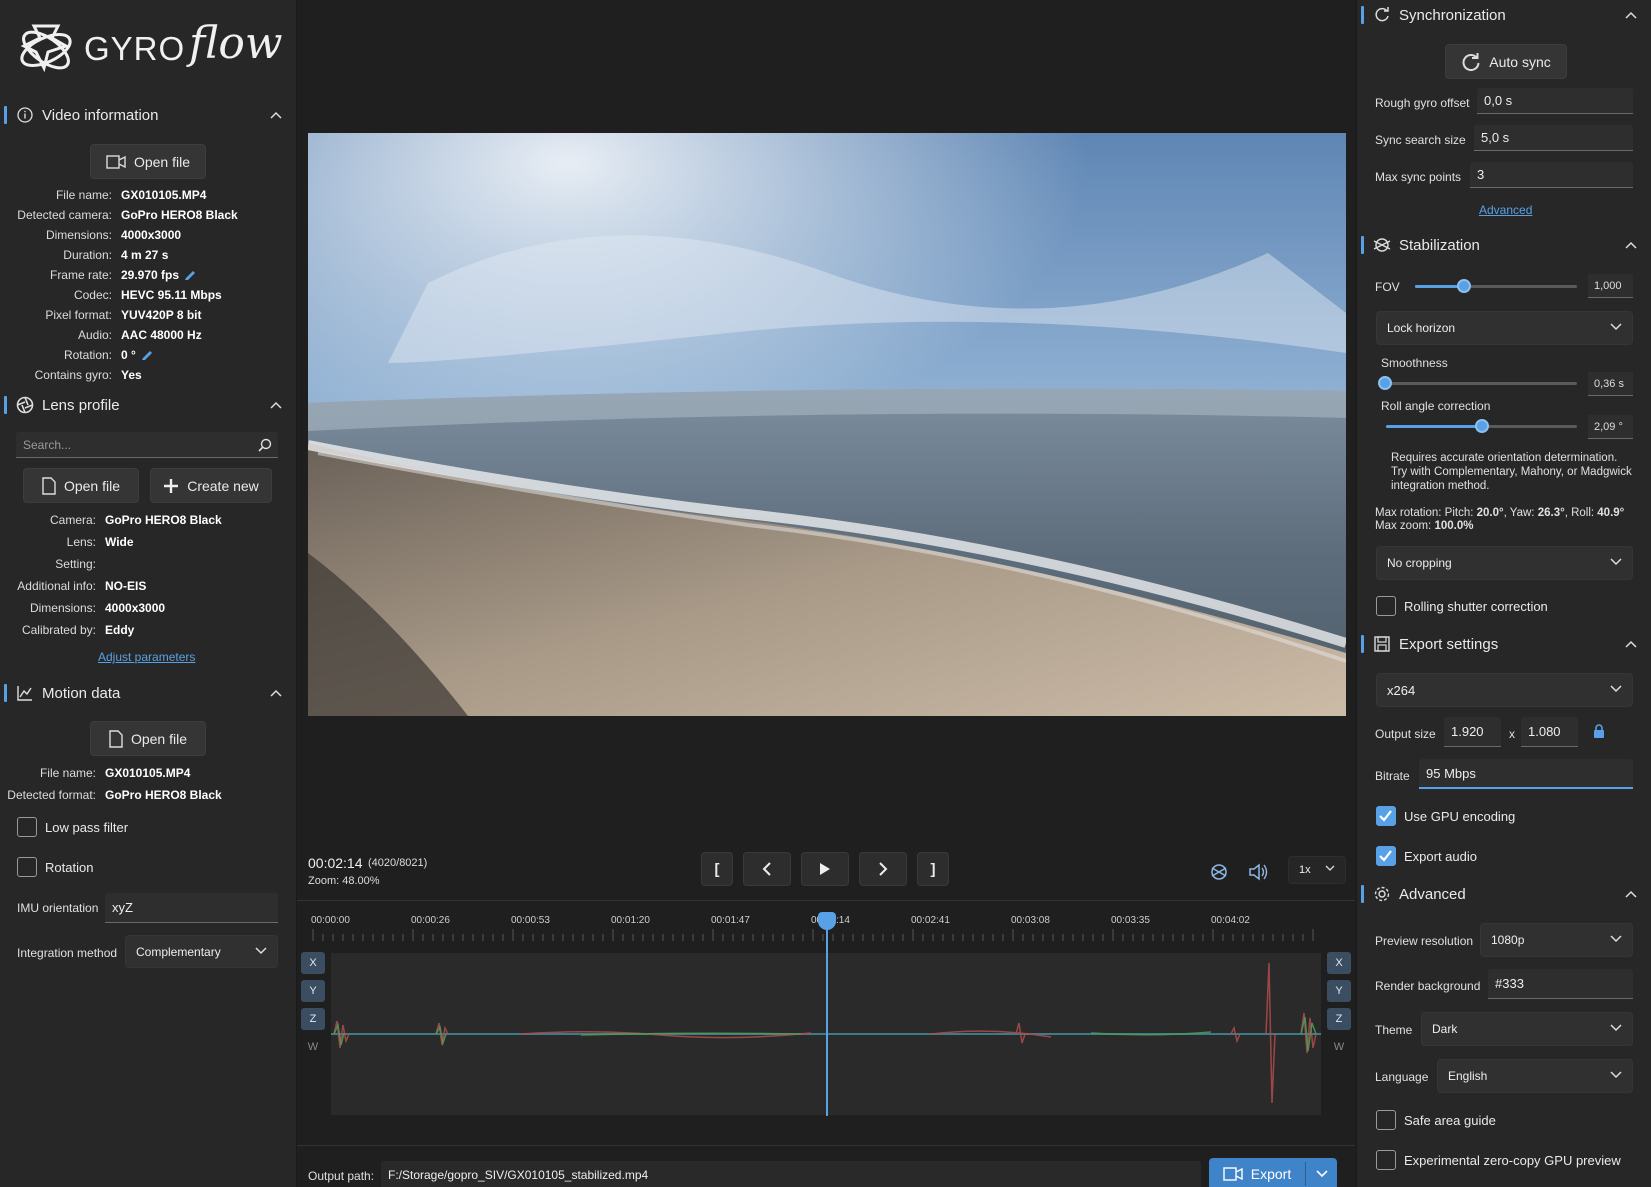 Image resolution: width=1651 pixels, height=1187 pixels. What do you see at coordinates (27, 827) in the screenshot?
I see `low-pass-filter-checkbox` at bounding box center [27, 827].